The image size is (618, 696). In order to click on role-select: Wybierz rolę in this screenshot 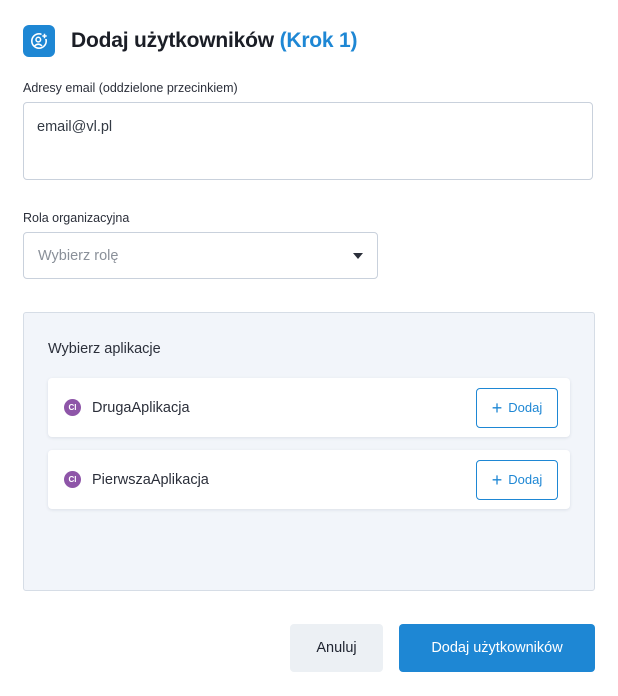, I will do `click(200, 255)`.